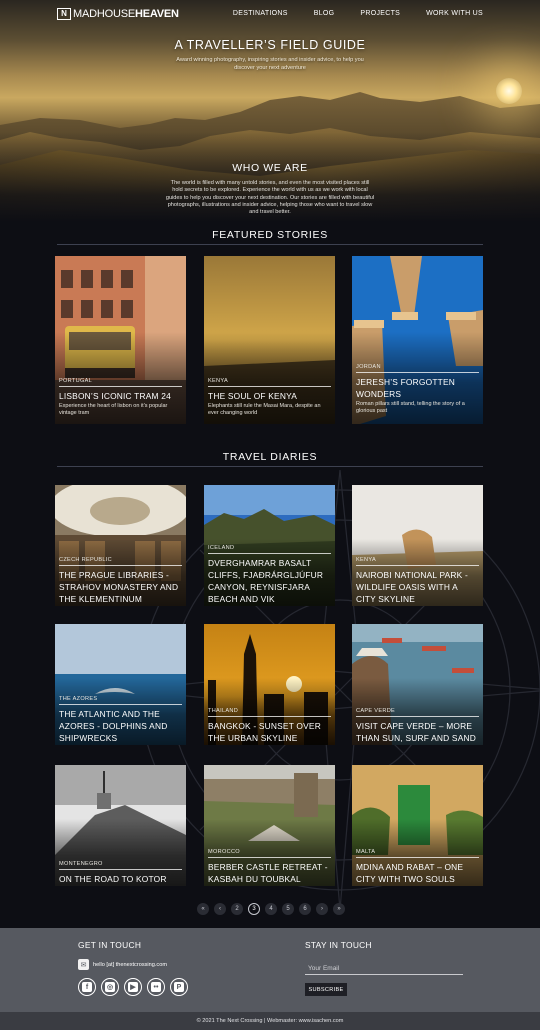  Describe the element at coordinates (115, 396) in the screenshot. I see `card-title: LISBON’S ICONIC TRAM 24` at that location.